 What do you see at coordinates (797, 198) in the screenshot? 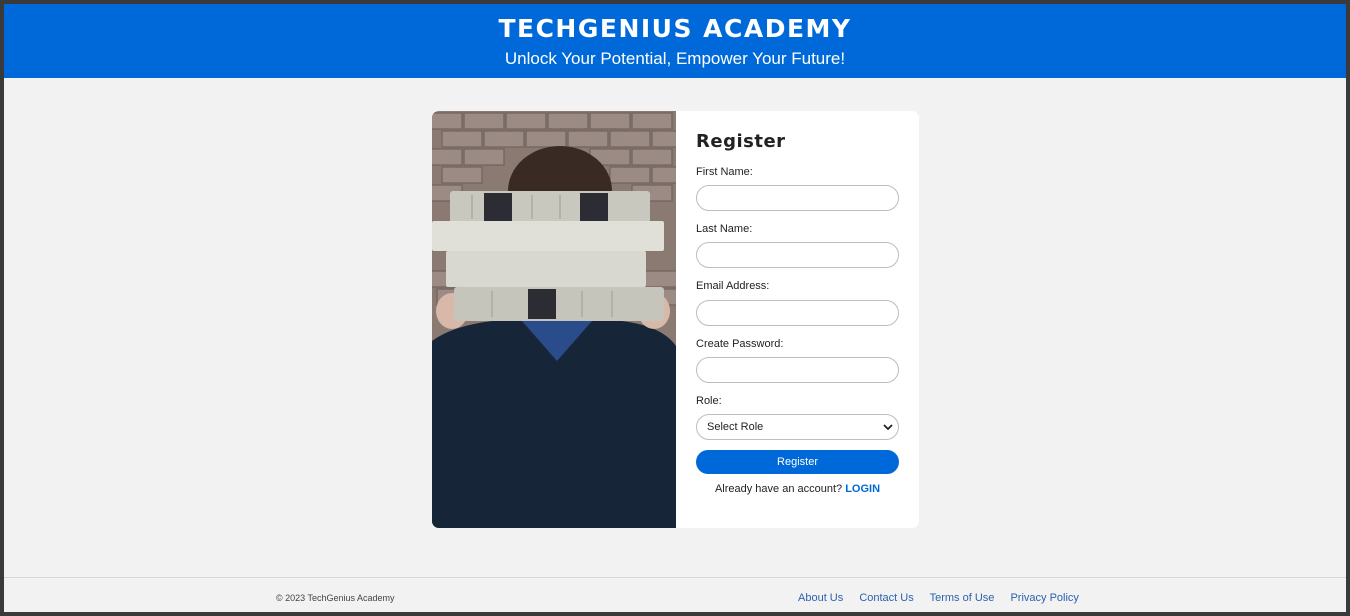
I see `first-name-input` at bounding box center [797, 198].